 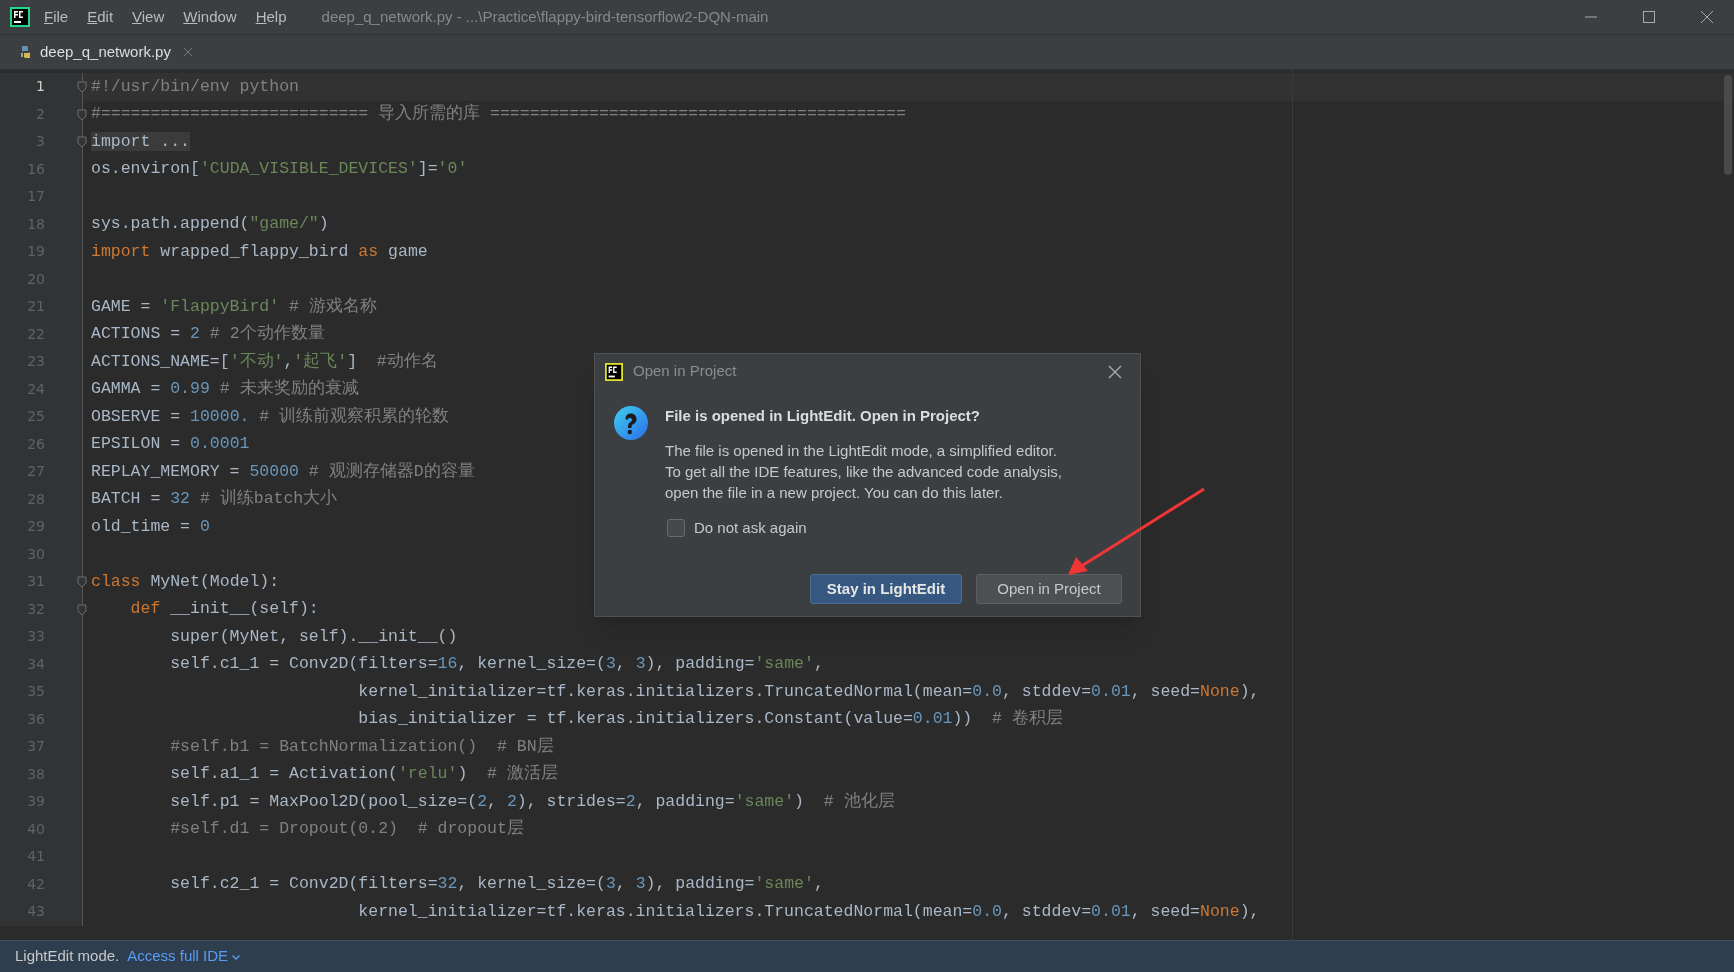 What do you see at coordinates (270, 416) in the screenshot?
I see `code-line: OBSERVE = 10000. # 训练前观察积累的轮数` at bounding box center [270, 416].